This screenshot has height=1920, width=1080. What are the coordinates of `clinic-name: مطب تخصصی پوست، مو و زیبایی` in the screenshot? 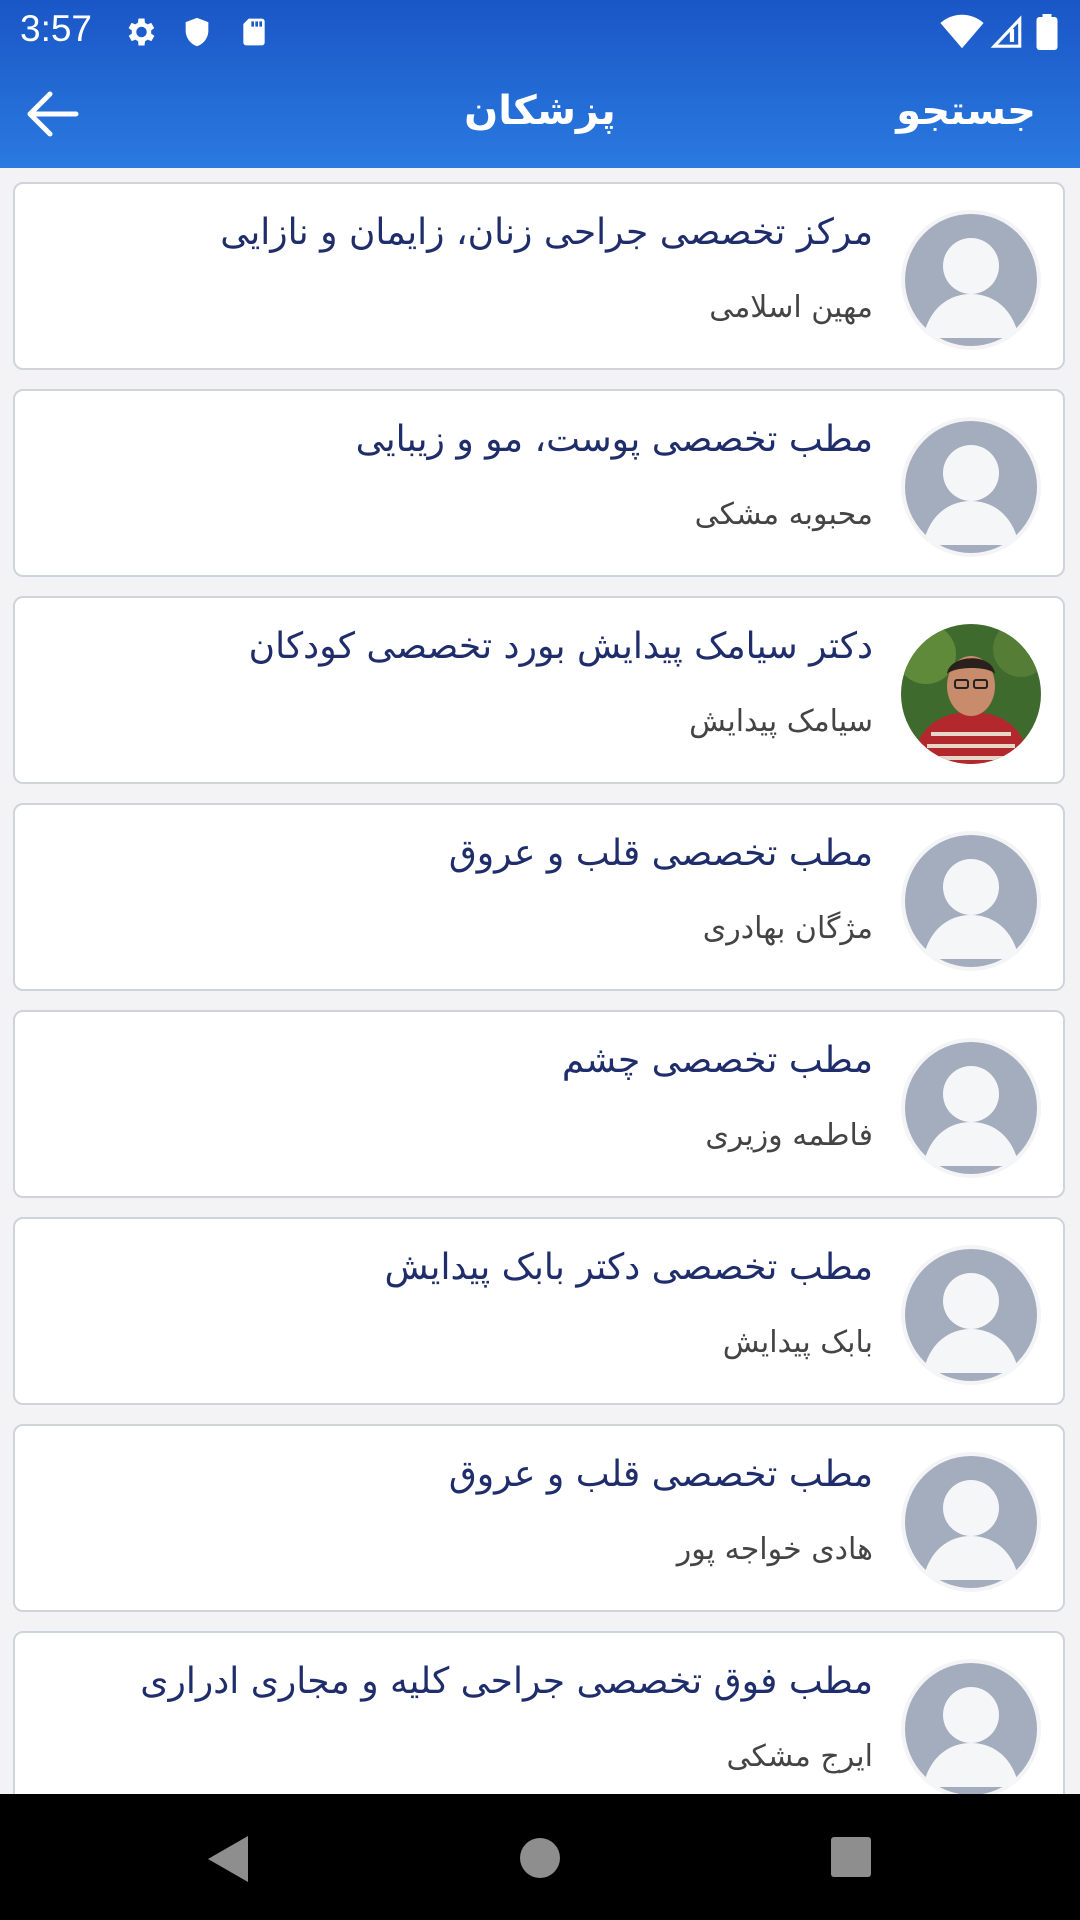 It's located at (614, 439).